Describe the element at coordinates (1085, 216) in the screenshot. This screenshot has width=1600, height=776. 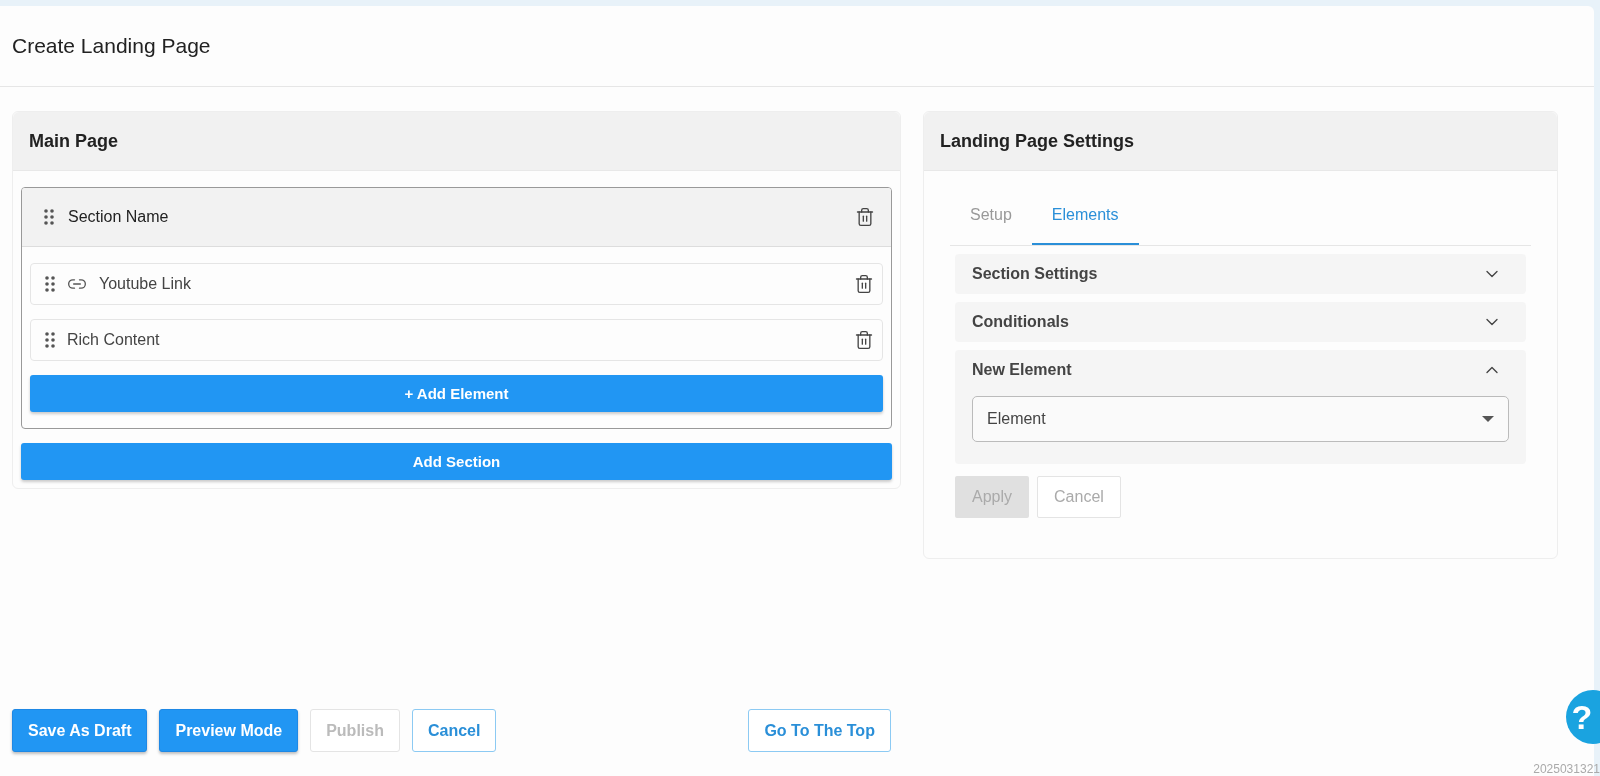
I see `tab: Elements` at that location.